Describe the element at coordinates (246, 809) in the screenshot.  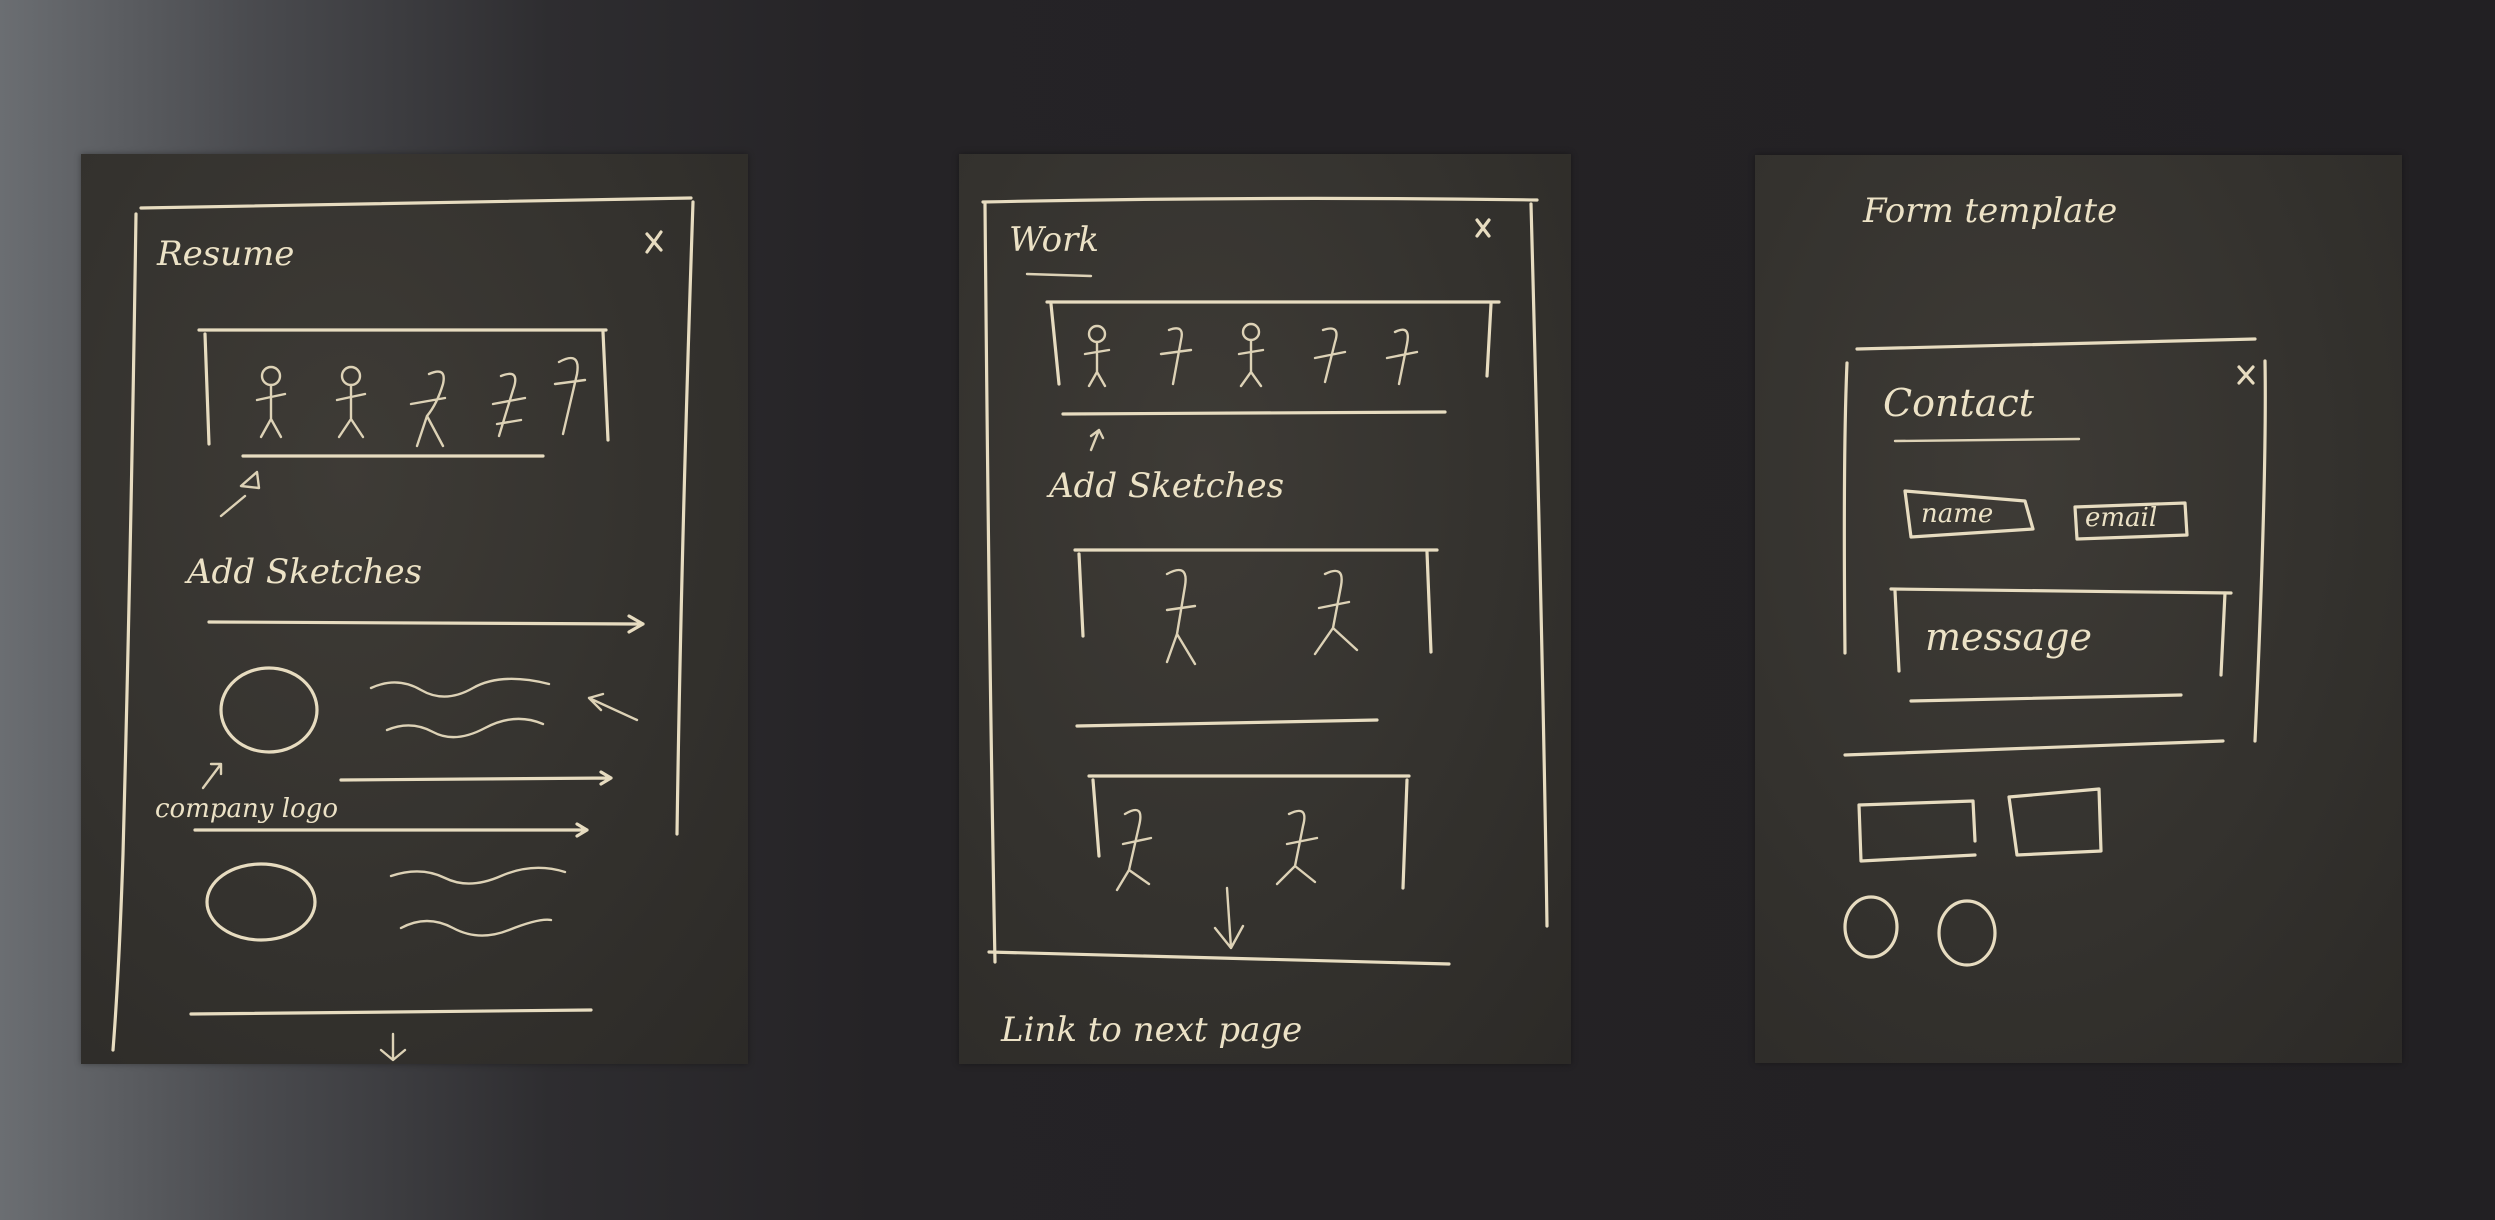
I see `company-logo-label: company logo` at that location.